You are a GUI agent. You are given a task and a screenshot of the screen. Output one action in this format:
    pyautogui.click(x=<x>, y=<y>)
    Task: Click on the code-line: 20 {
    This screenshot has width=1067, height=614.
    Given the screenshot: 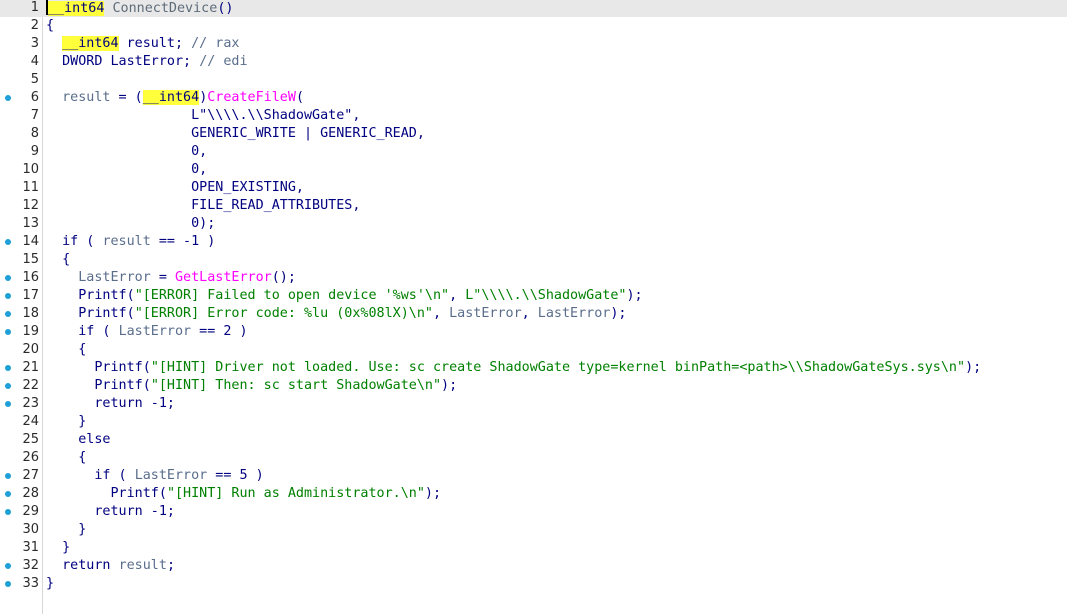 What is the action you would take?
    pyautogui.click(x=533, y=350)
    